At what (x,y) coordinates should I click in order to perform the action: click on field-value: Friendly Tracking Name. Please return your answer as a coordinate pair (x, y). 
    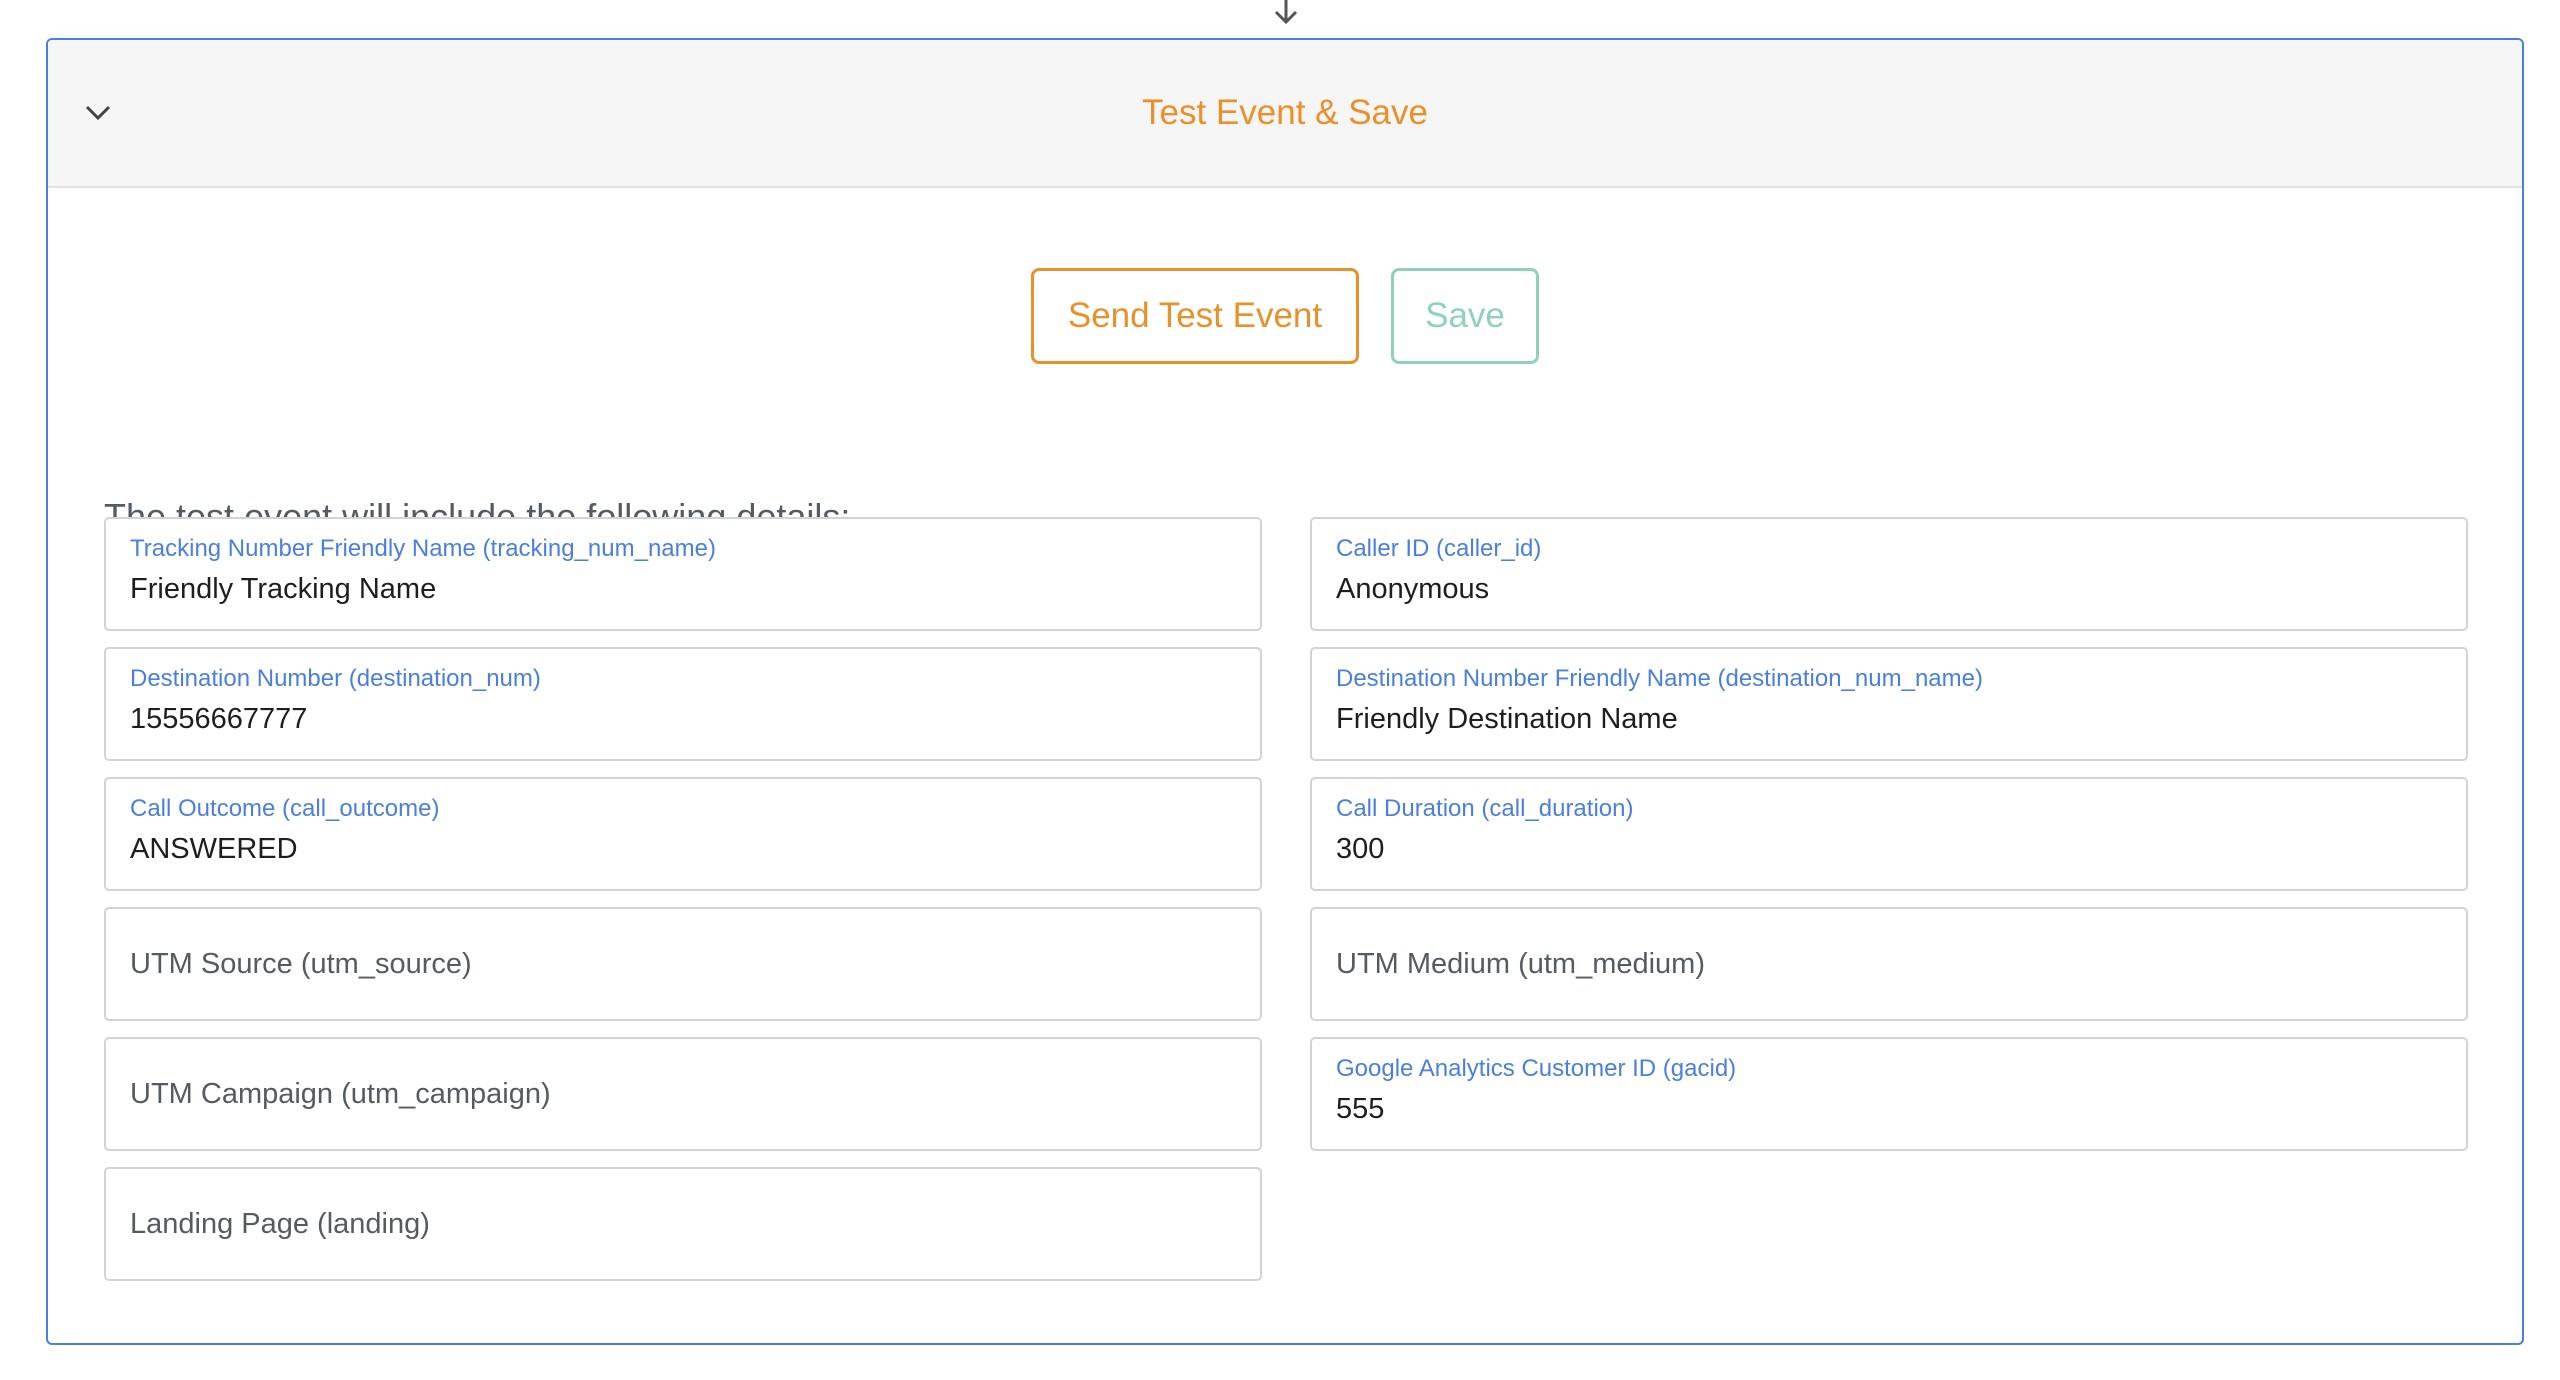
    Looking at the image, I should click on (283, 589).